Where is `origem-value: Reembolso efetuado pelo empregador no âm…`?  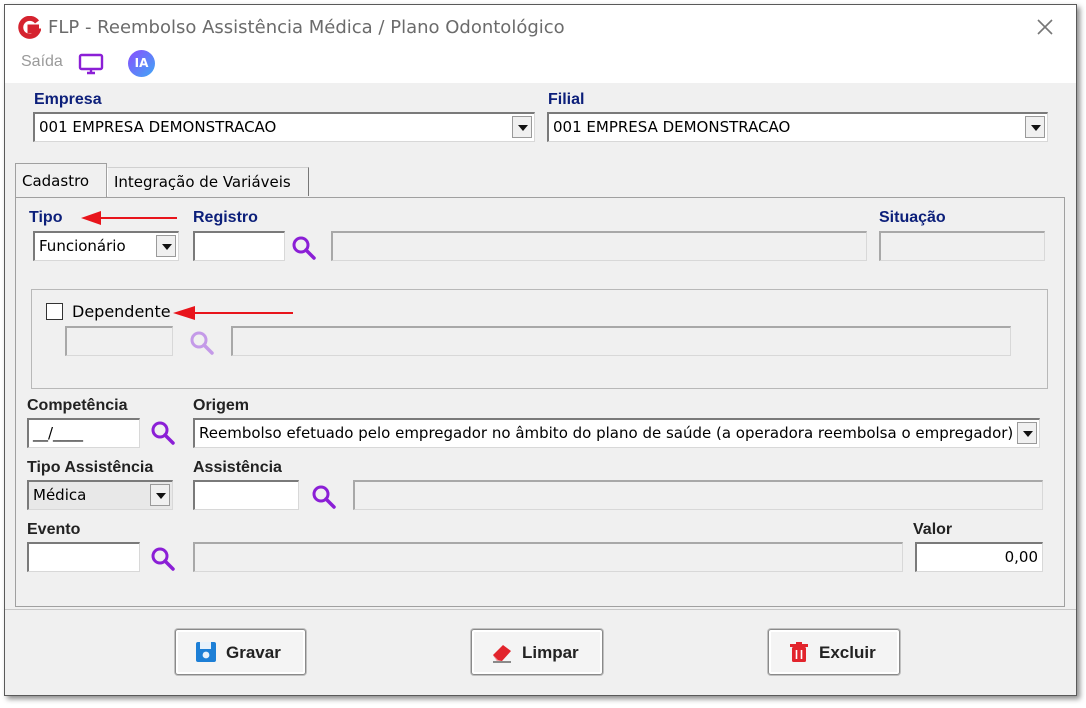
origem-value: Reembolso efetuado pelo empregador no âm… is located at coordinates (606, 433).